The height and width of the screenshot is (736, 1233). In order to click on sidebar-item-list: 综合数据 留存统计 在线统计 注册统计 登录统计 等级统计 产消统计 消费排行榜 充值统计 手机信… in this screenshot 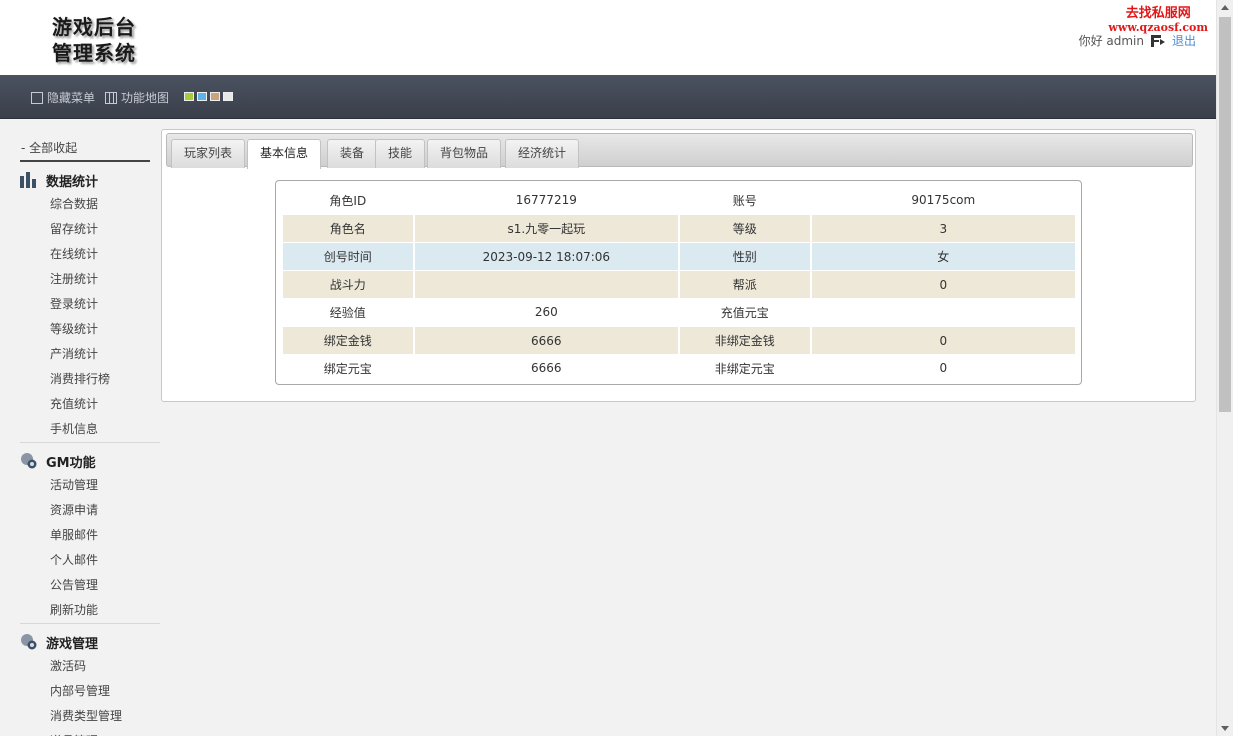, I will do `click(90, 317)`.